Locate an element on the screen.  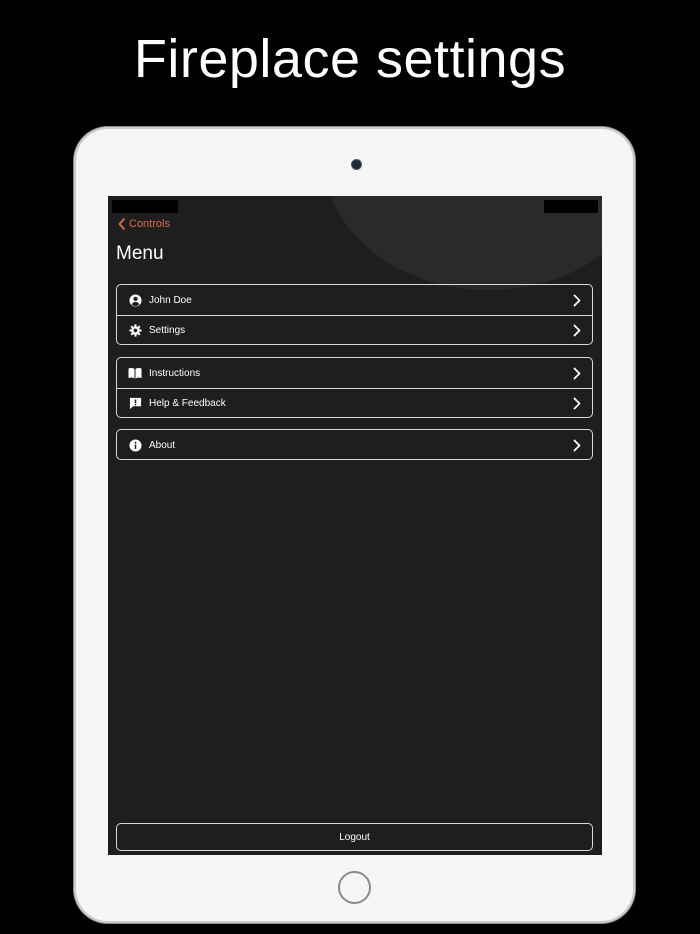
menu-item-label: Instructions is located at coordinates (175, 373).